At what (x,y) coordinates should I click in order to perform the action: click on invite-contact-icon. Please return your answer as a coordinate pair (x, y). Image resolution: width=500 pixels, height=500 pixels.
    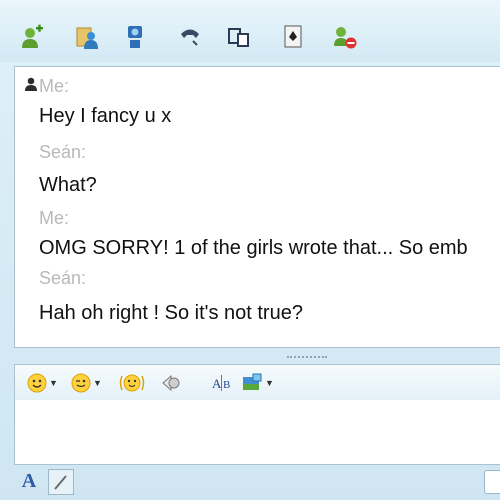
    Looking at the image, I should click on (32, 36).